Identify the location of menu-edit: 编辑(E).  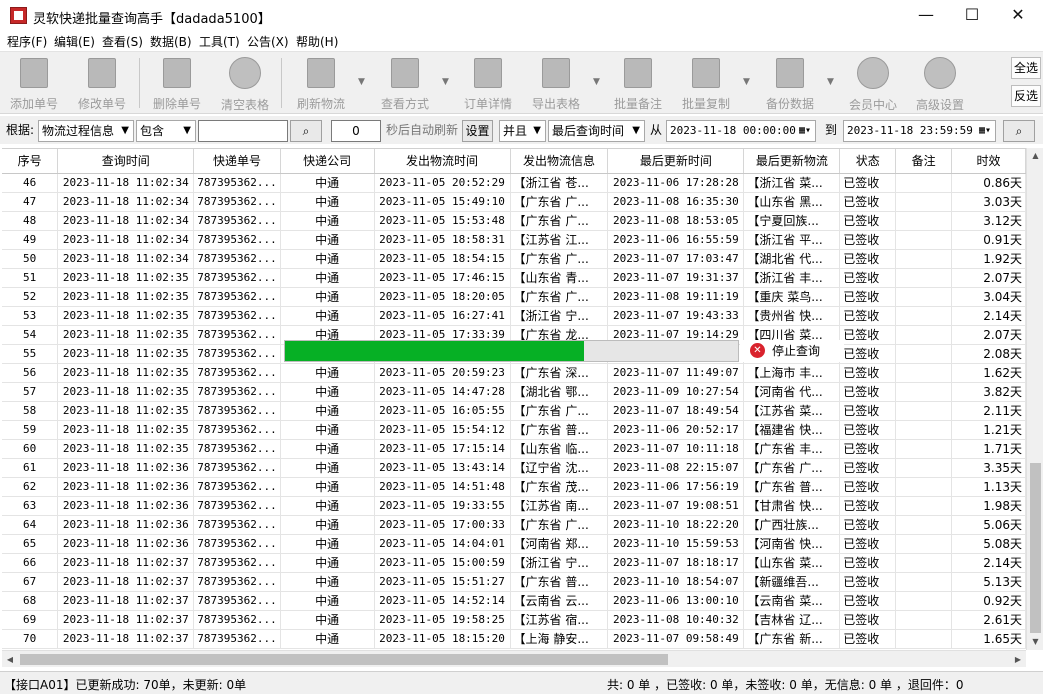
(74, 41).